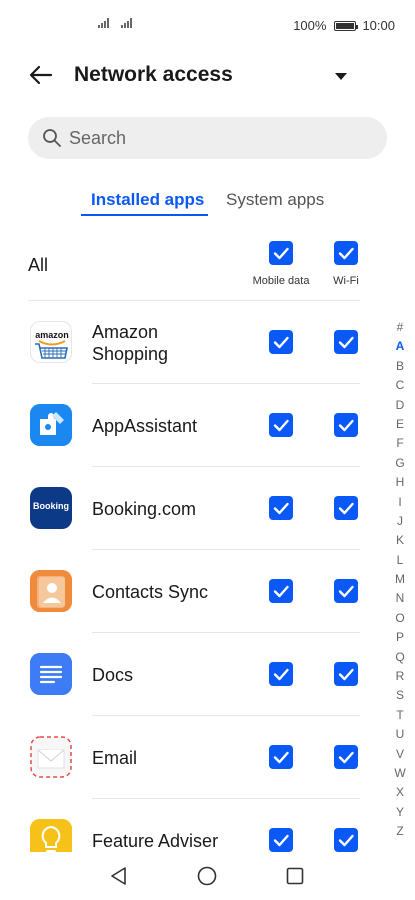 The image size is (415, 900). I want to click on all-wifi-checkbox, so click(346, 253).